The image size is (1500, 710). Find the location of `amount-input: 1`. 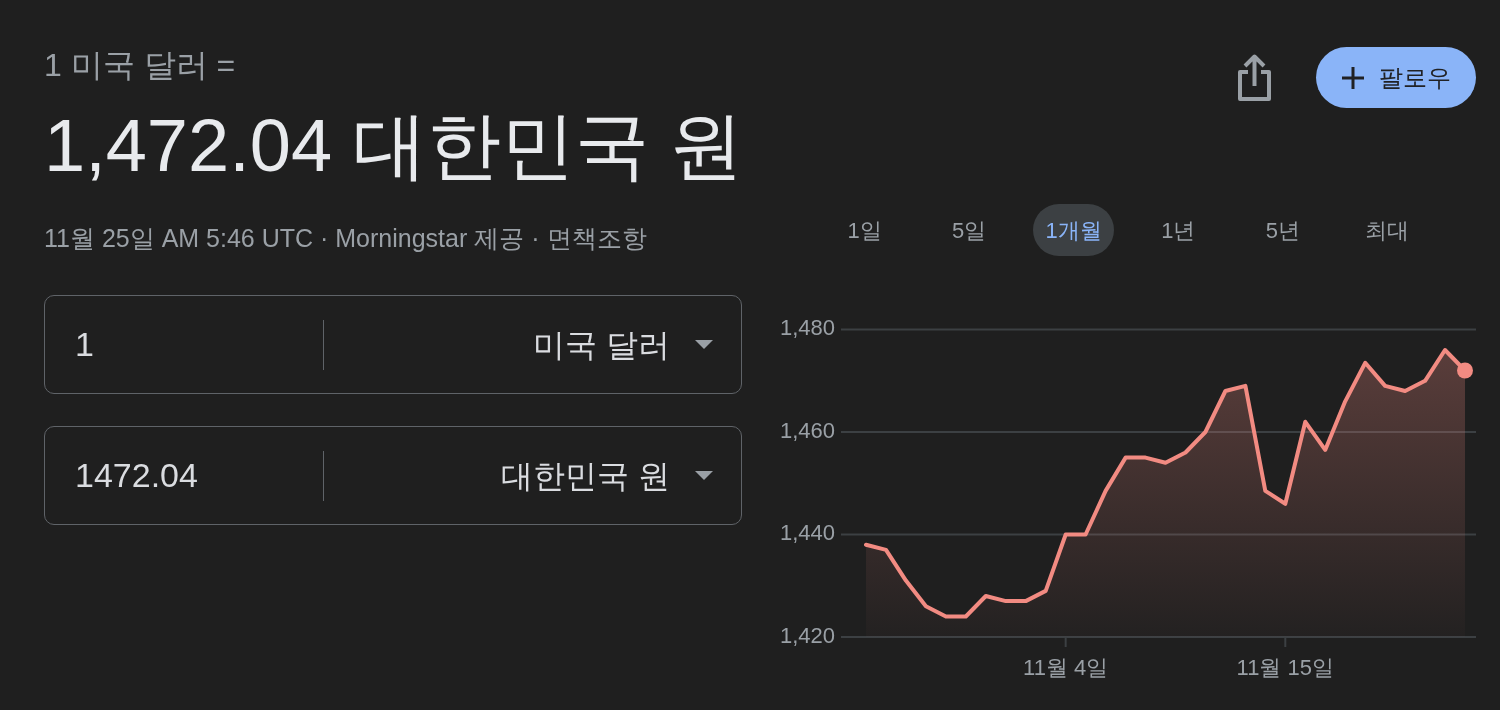

amount-input: 1 is located at coordinates (191, 345).